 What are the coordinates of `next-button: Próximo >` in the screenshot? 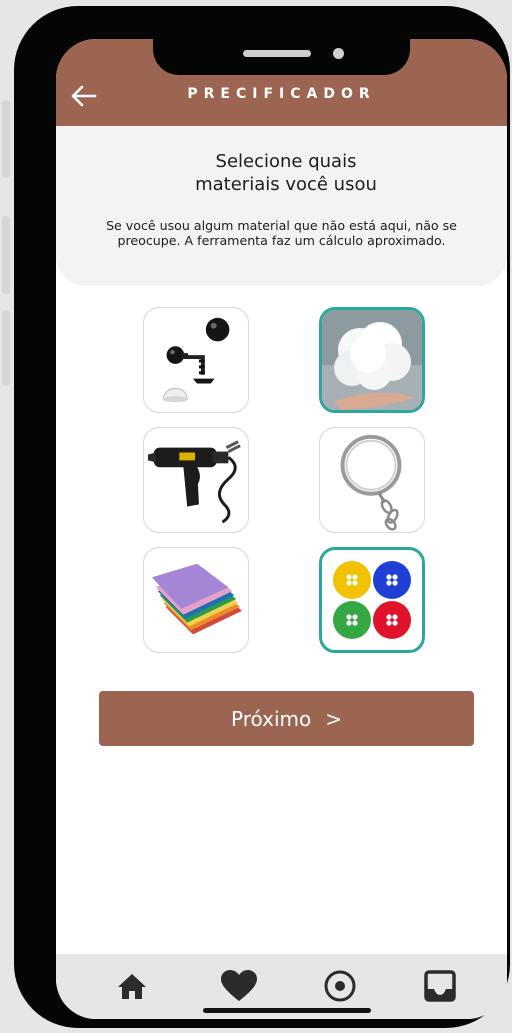 It's located at (286, 718).